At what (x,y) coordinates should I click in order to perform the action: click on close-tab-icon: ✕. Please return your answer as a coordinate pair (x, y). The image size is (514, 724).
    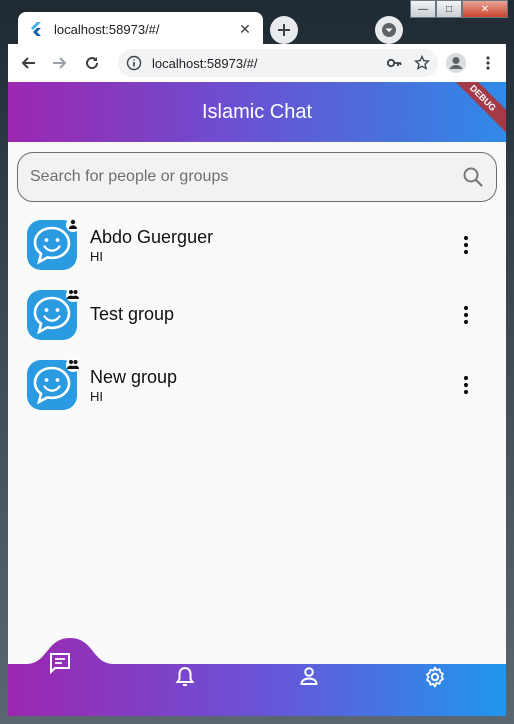
    Looking at the image, I should click on (245, 29).